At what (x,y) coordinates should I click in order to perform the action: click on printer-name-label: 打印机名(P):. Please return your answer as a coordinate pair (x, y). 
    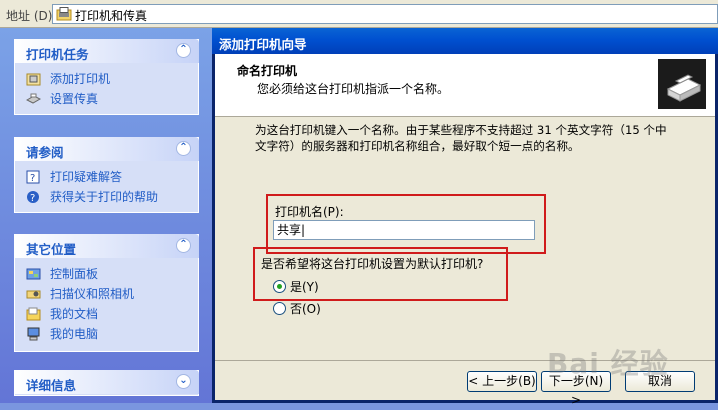
    Looking at the image, I should click on (309, 212).